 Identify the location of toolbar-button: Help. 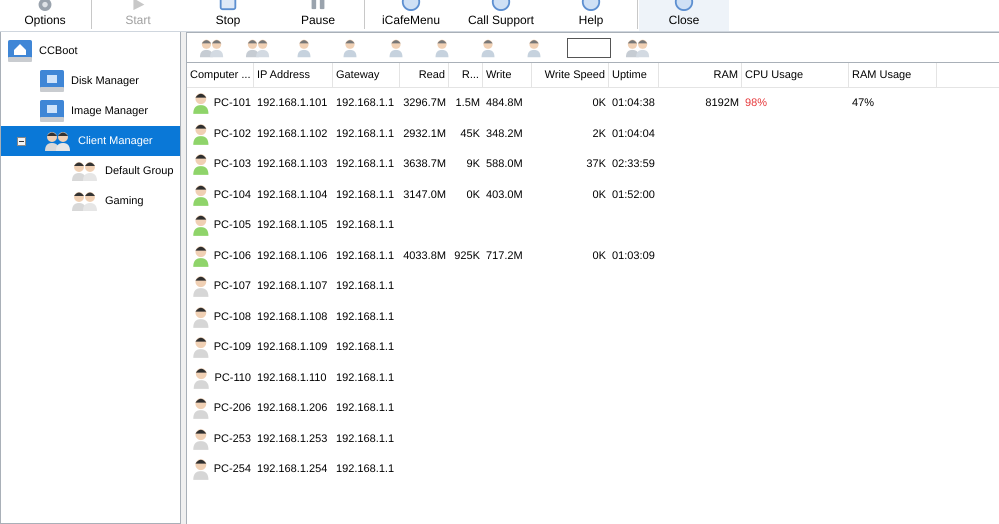
(591, 15).